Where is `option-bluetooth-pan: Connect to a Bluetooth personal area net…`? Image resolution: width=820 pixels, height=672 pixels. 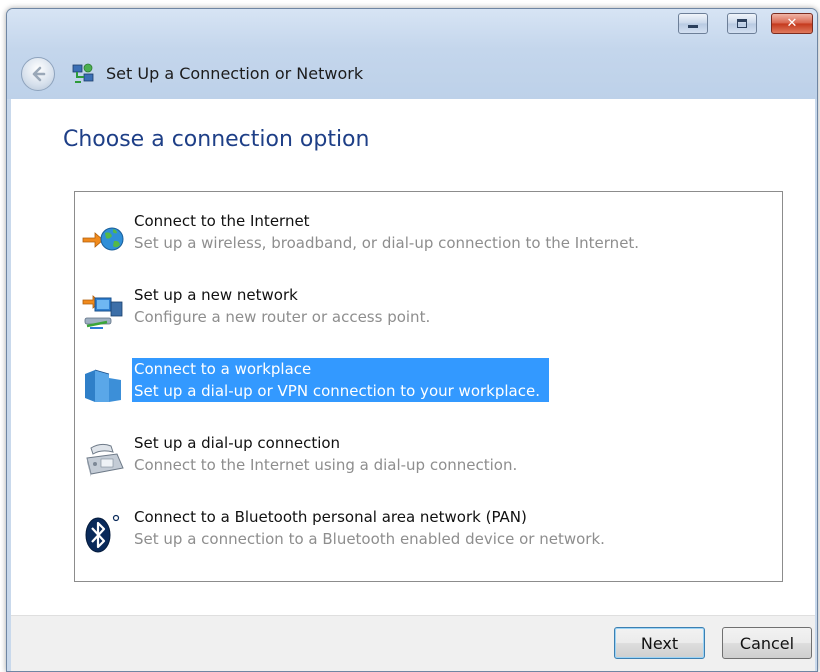 option-bluetooth-pan: Connect to a Bluetooth personal area net… is located at coordinates (430, 531).